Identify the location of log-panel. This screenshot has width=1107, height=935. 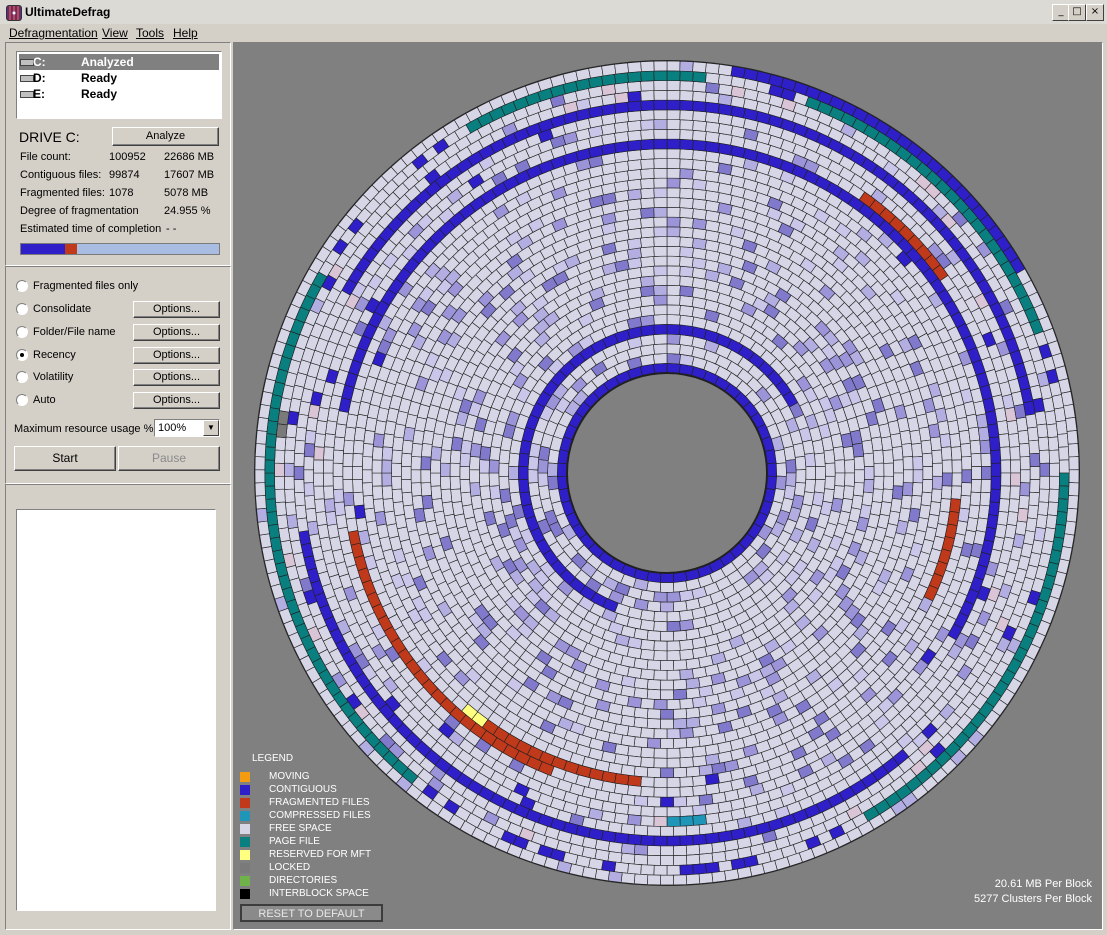
(118, 707).